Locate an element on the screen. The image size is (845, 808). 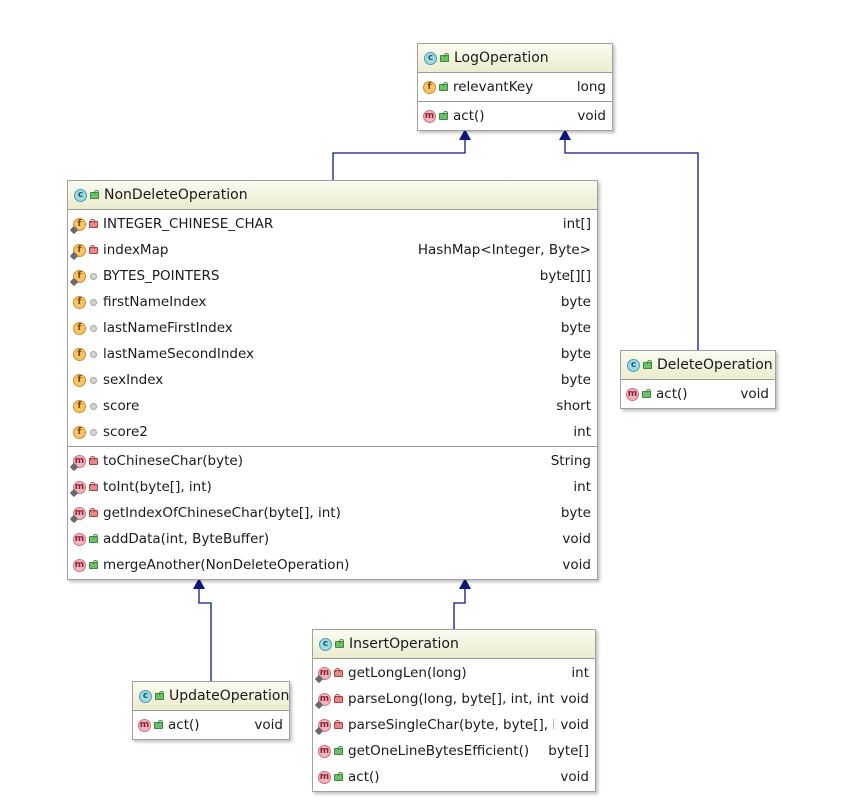
class-header: c NonDeleteOperation is located at coordinates (332, 195).